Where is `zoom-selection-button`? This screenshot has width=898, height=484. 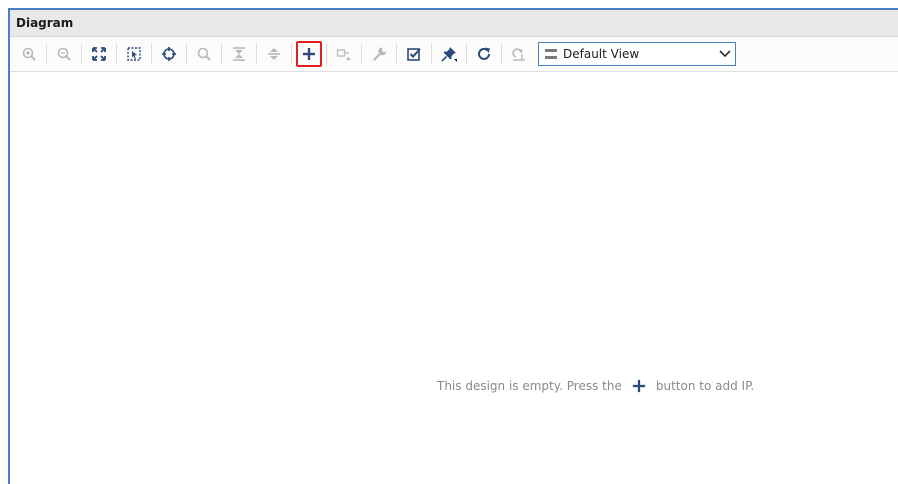
zoom-selection-button is located at coordinates (134, 54).